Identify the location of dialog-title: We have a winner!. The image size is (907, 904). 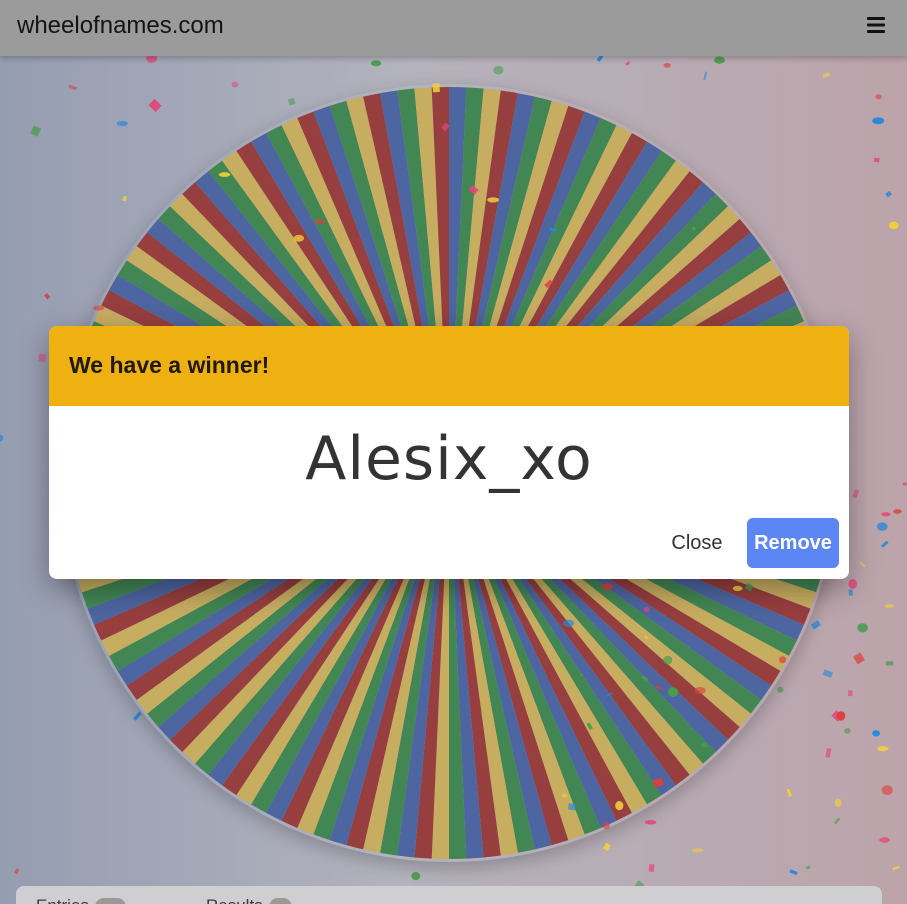
(169, 365).